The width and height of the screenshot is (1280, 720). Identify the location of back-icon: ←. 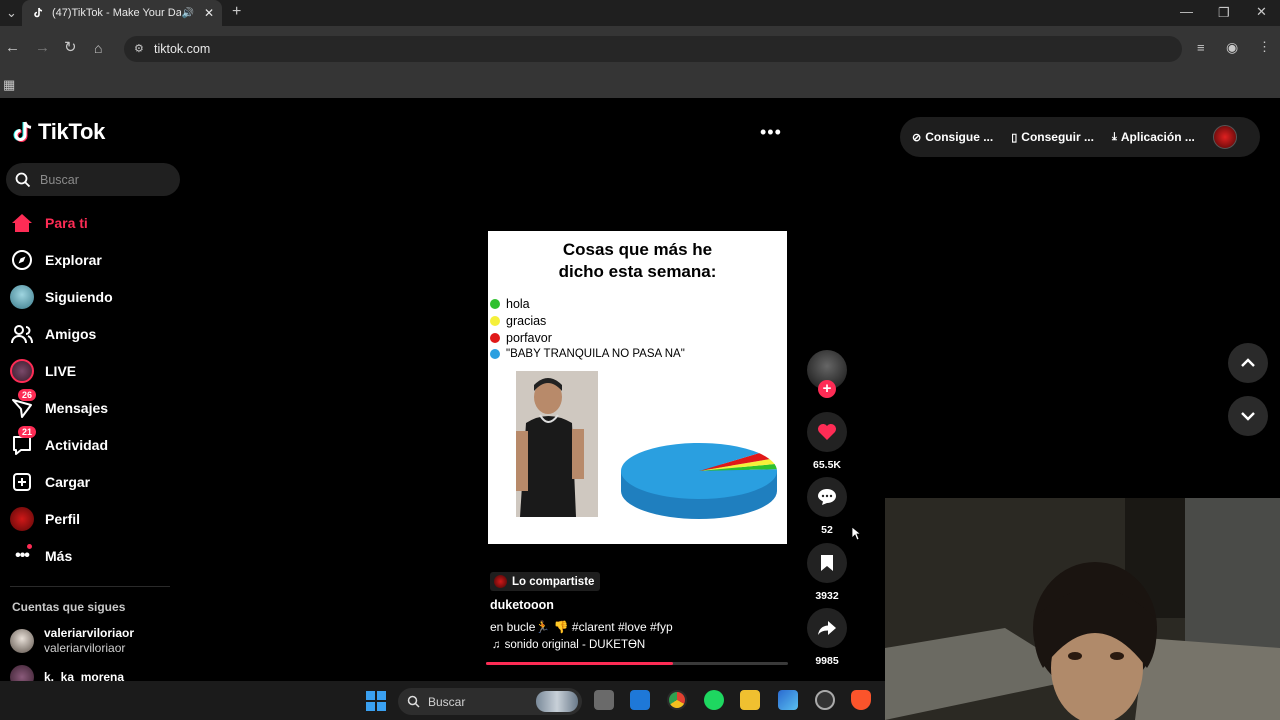
(12, 47).